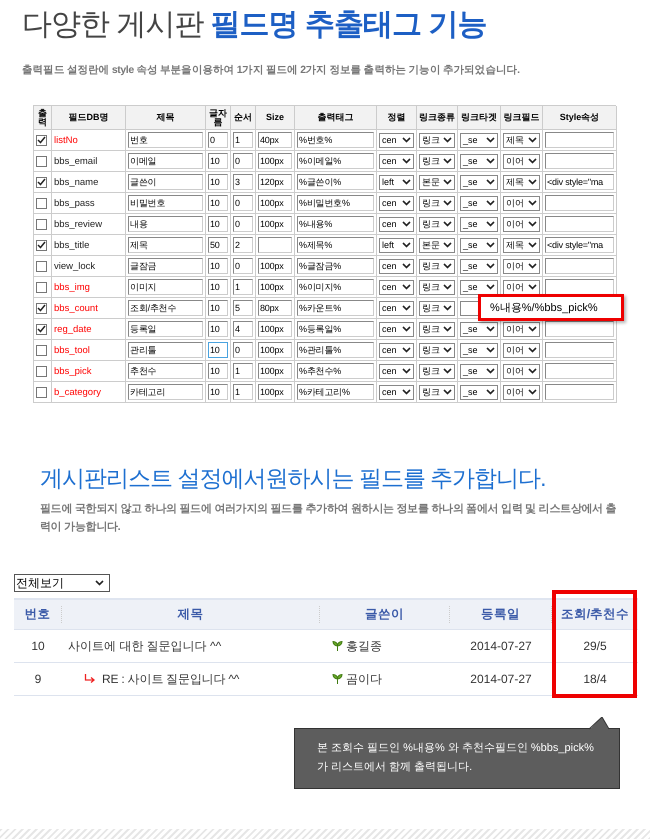 Image resolution: width=650 pixels, height=839 pixels. Describe the element at coordinates (165, 329) in the screenshot. I see `text-input: 등록일` at that location.